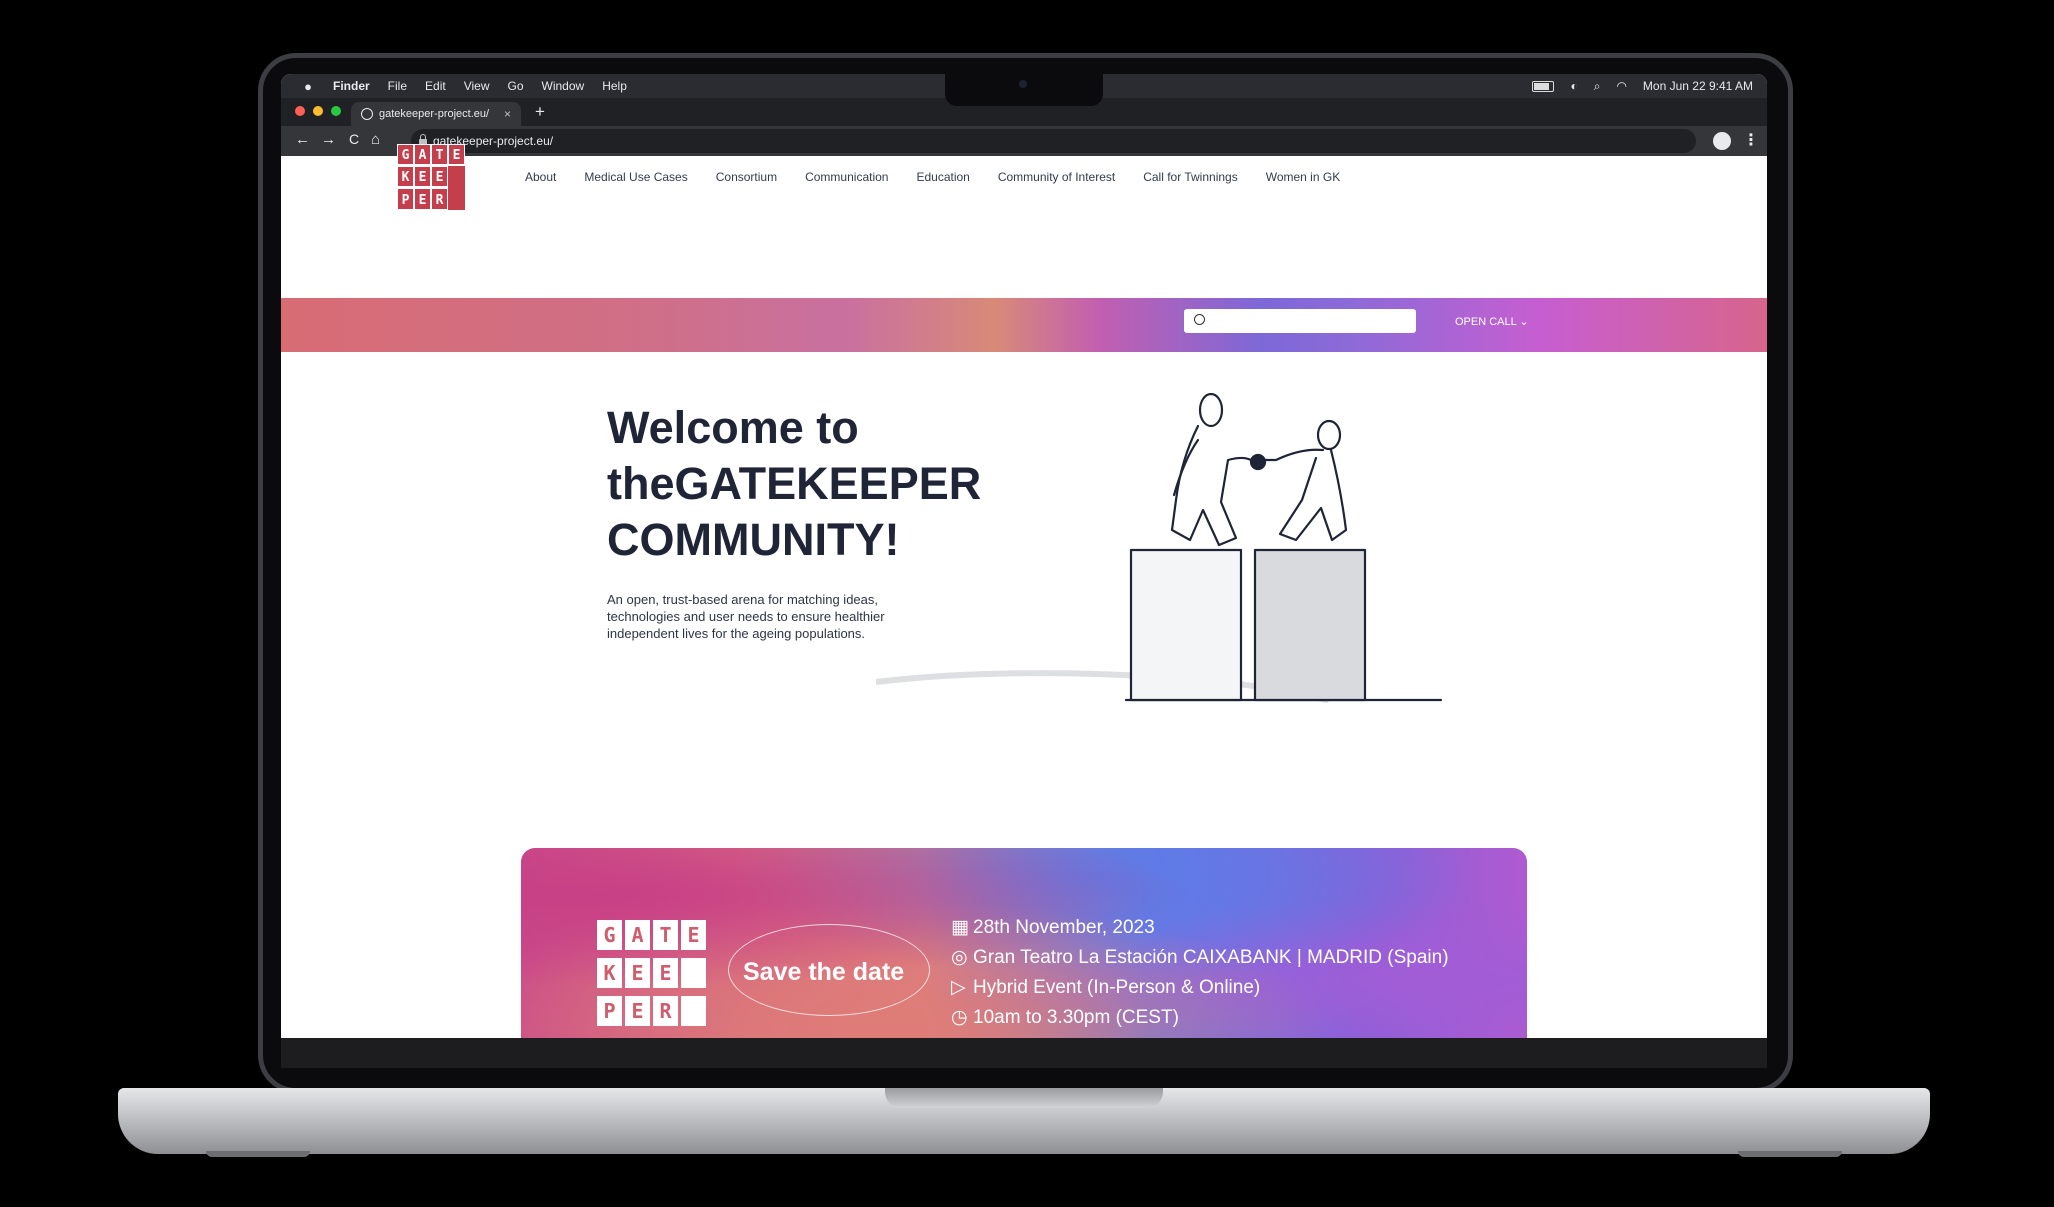  I want to click on globe-icon, so click(367, 114).